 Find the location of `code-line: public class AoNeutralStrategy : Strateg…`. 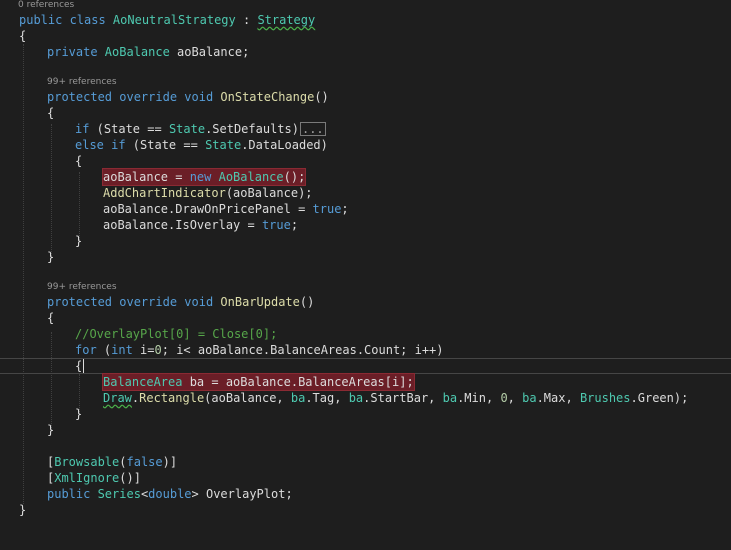

code-line: public class AoNeutralStrategy : Strateg… is located at coordinates (365, 20).